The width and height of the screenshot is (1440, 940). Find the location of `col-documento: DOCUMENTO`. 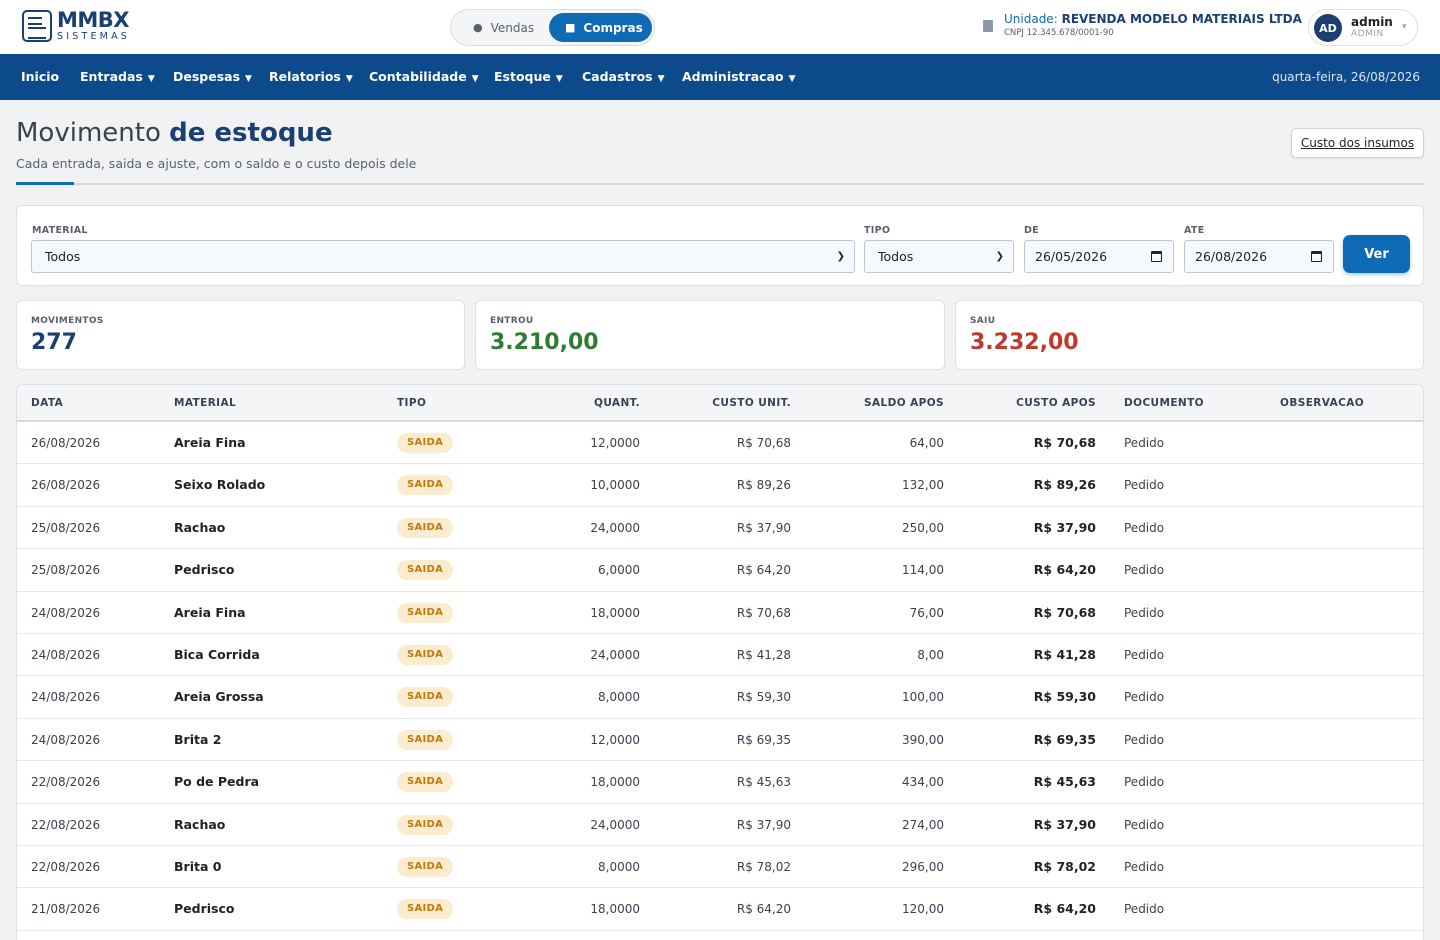

col-documento: DOCUMENTO is located at coordinates (1164, 403).